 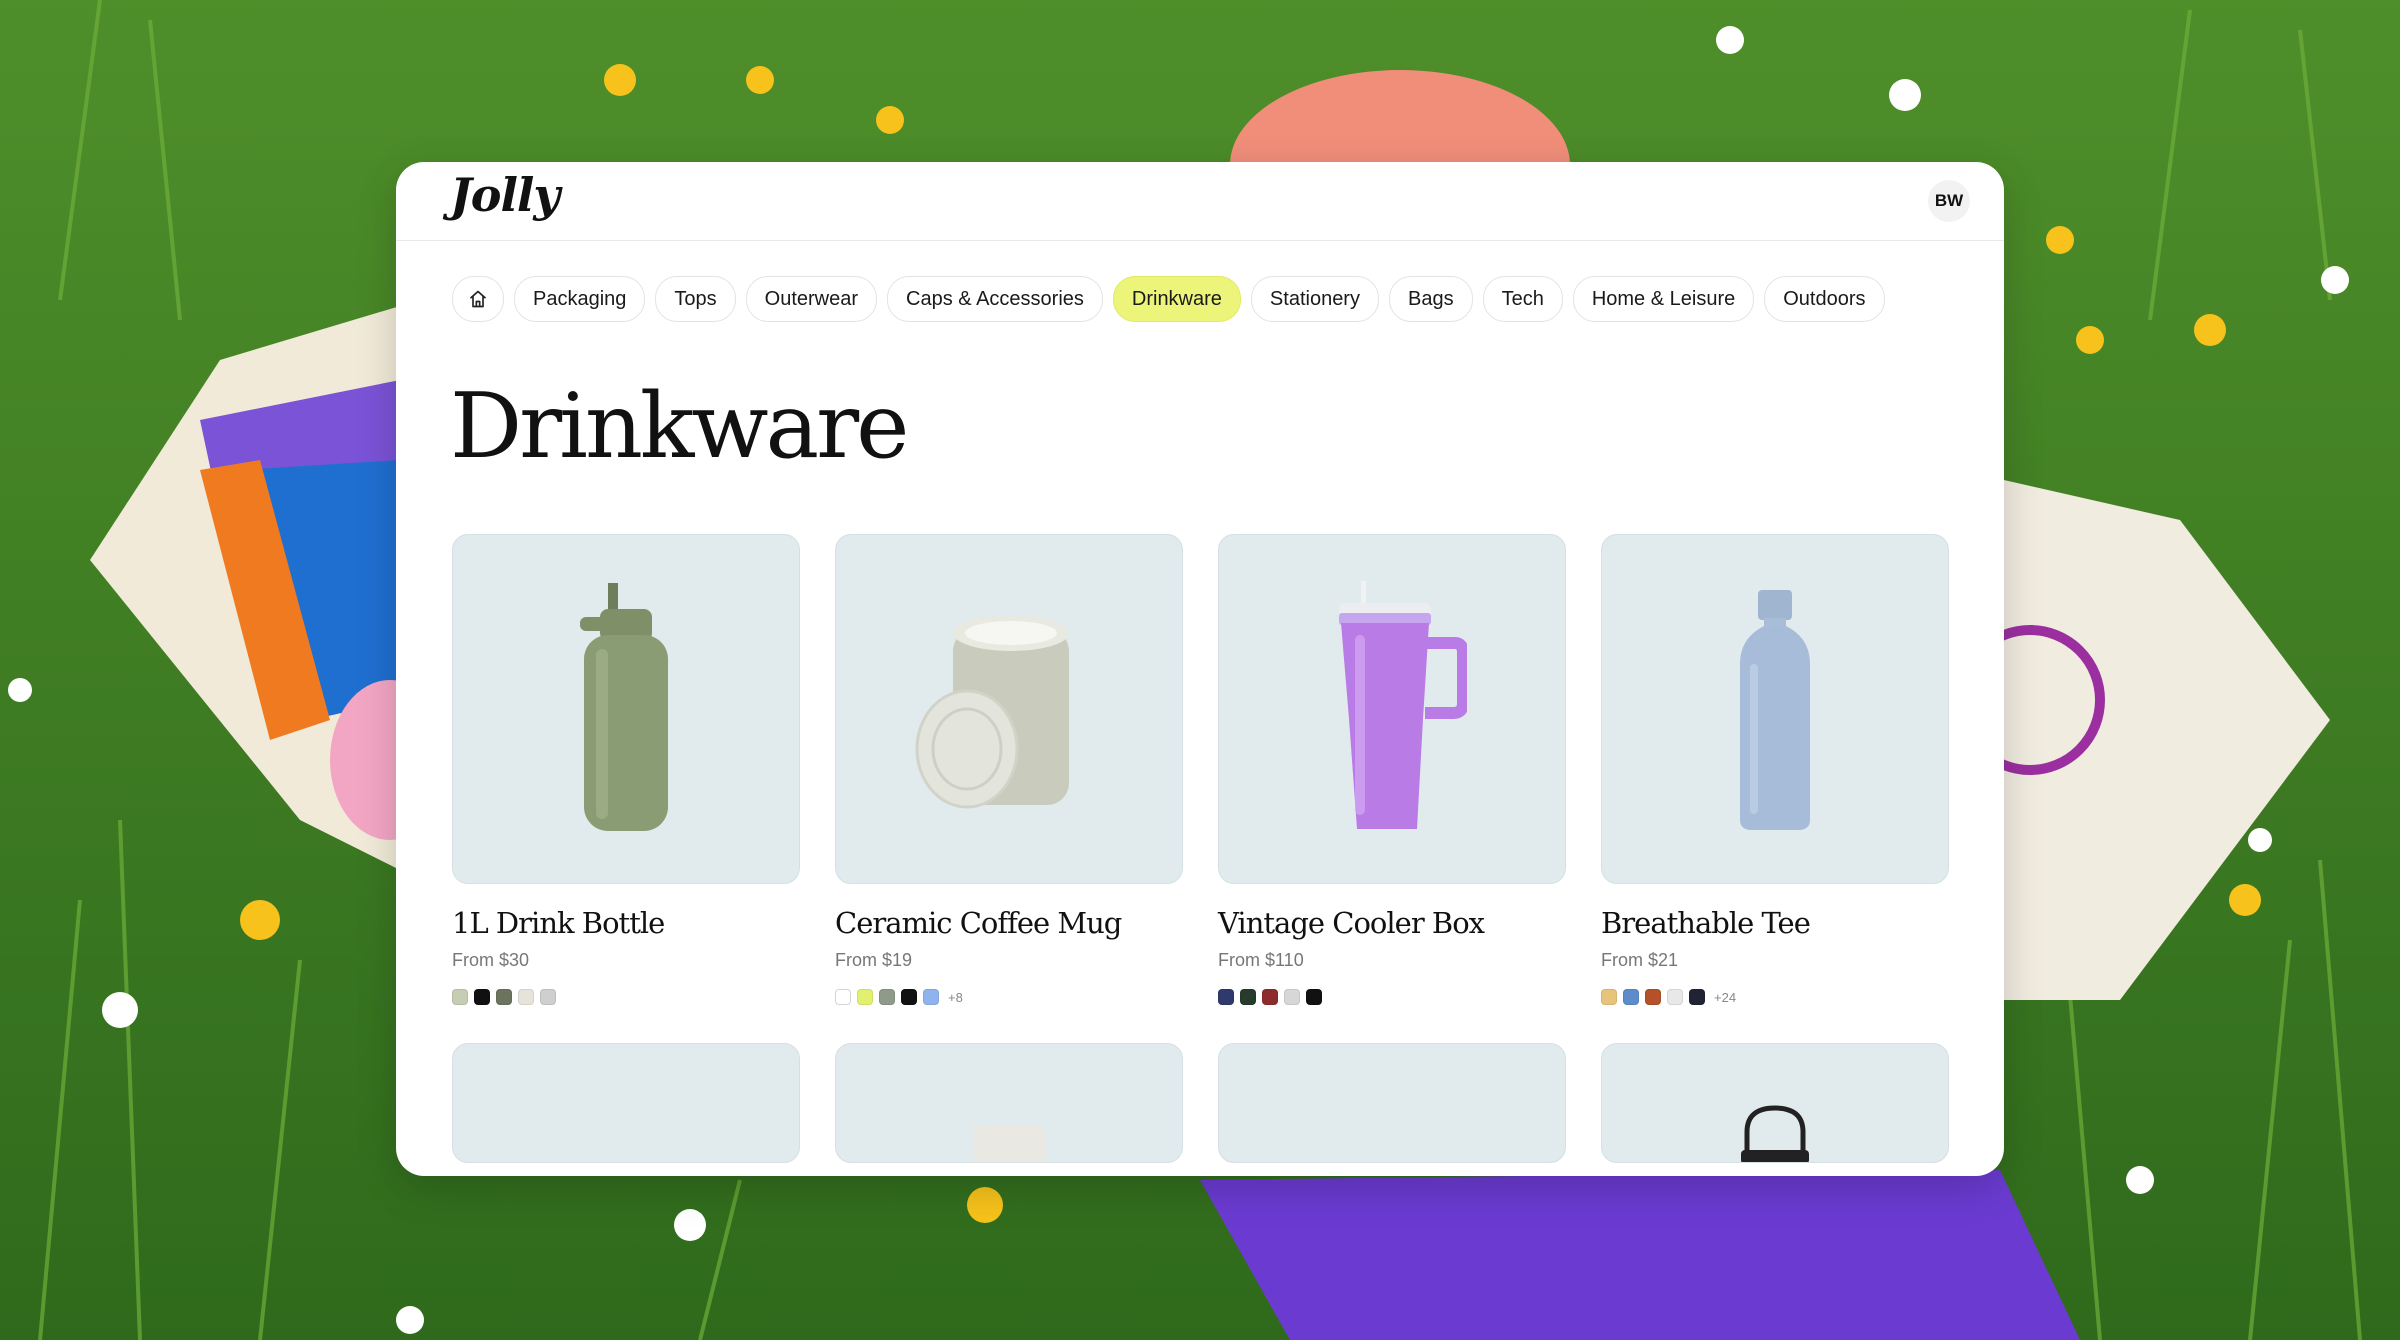 What do you see at coordinates (1775, 1133) in the screenshot?
I see `bottle-handle-icon` at bounding box center [1775, 1133].